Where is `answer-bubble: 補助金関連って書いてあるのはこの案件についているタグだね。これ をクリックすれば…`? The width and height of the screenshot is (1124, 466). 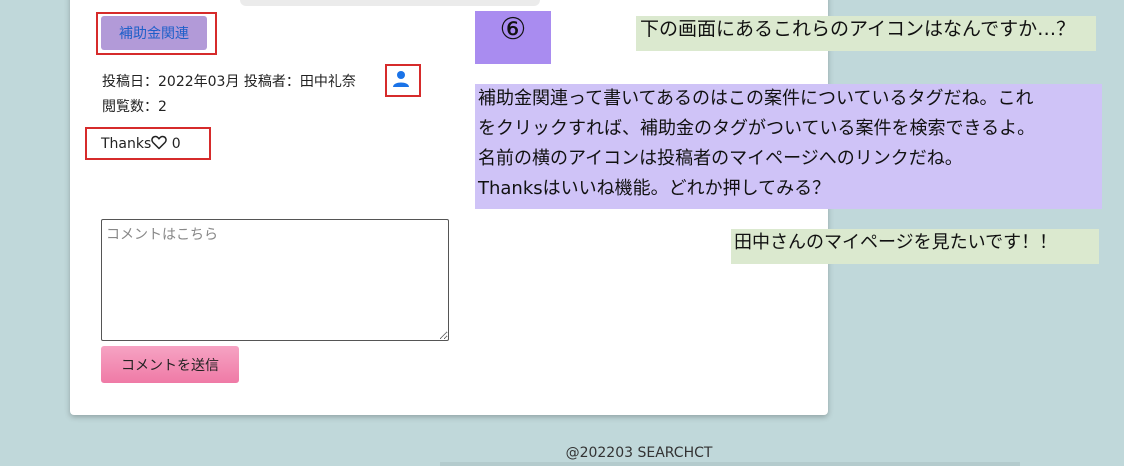
answer-bubble: 補助金関連って書いてあるのはこの案件についているタグだね。これ をクリックすれば… is located at coordinates (788, 146).